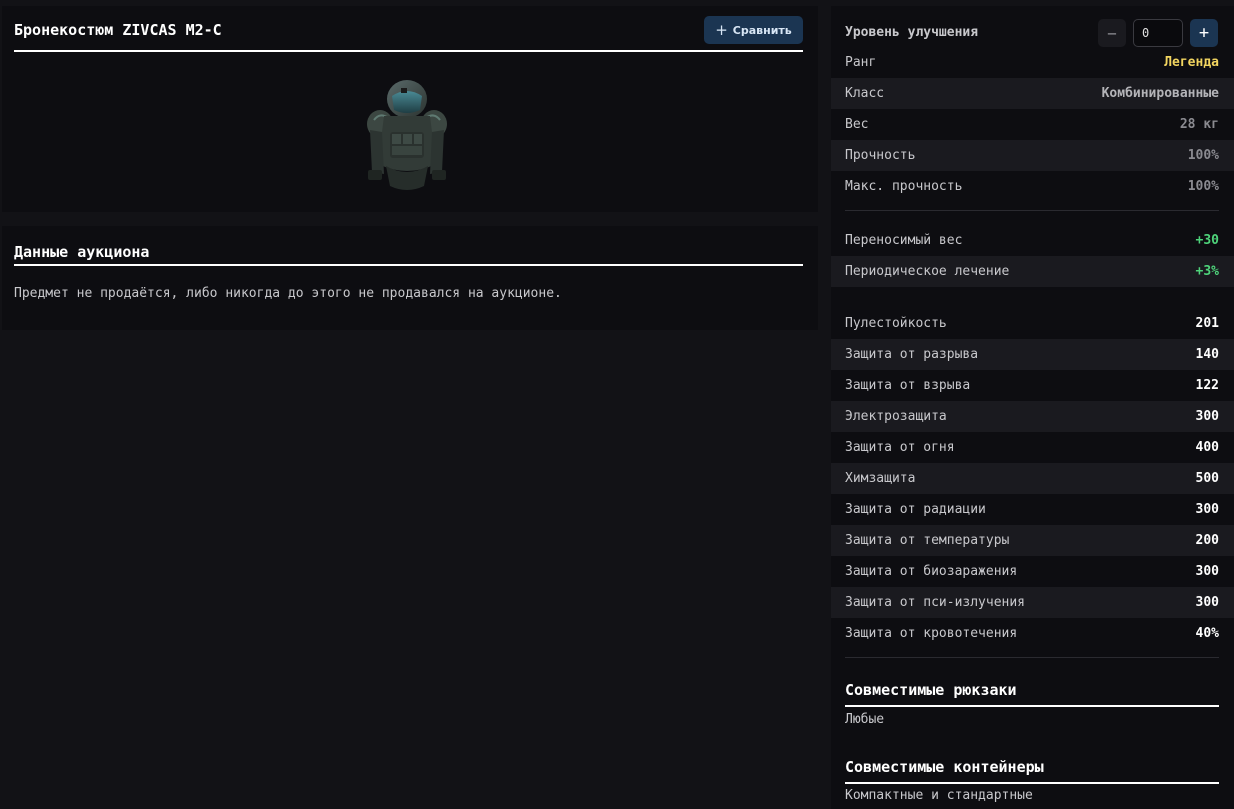 This screenshot has width=1234, height=809. What do you see at coordinates (900, 447) in the screenshot?
I see `stat-label: Защита от огня` at bounding box center [900, 447].